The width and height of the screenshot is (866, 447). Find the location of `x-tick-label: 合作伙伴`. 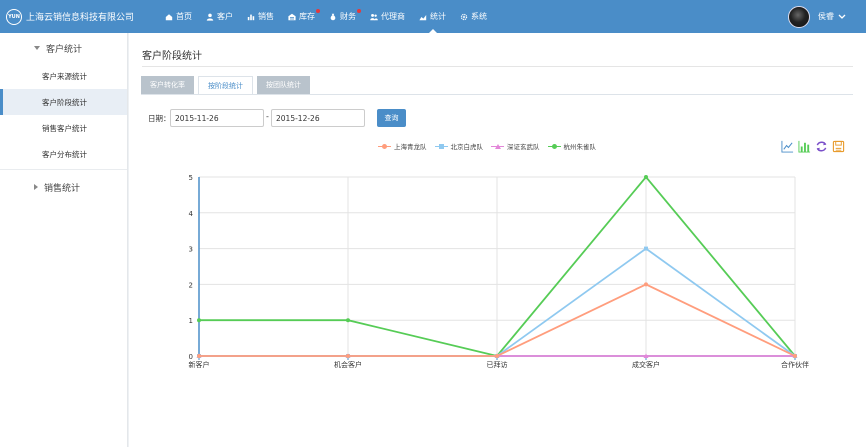

x-tick-label: 合作伙伴 is located at coordinates (795, 364).